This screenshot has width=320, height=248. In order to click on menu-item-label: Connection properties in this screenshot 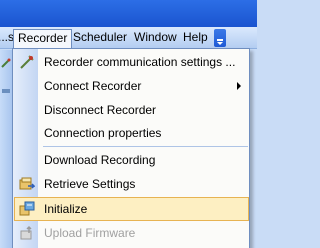, I will do `click(103, 133)`.